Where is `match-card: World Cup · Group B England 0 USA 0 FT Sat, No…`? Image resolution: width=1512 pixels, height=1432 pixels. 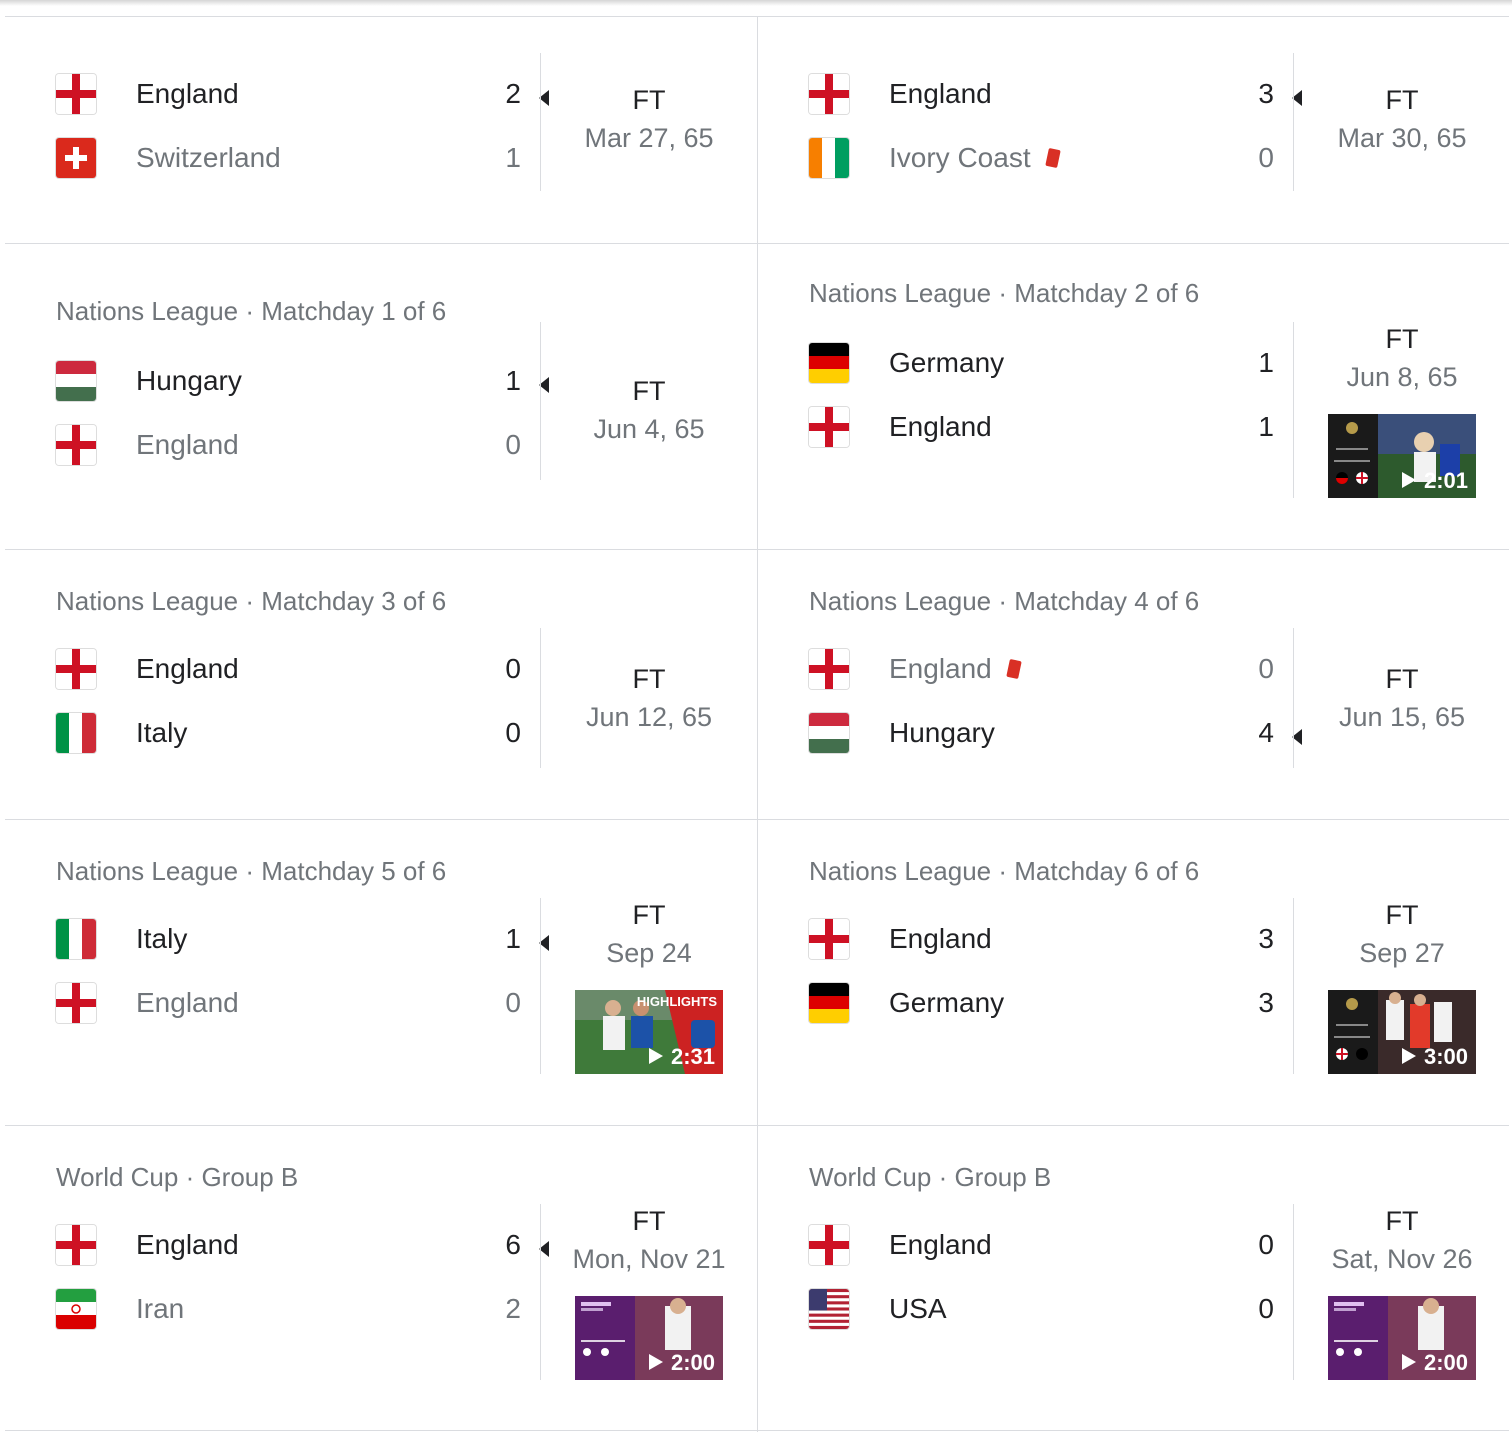 match-card: World Cup · Group B England 0 USA 0 FT Sat, No… is located at coordinates (1133, 1279).